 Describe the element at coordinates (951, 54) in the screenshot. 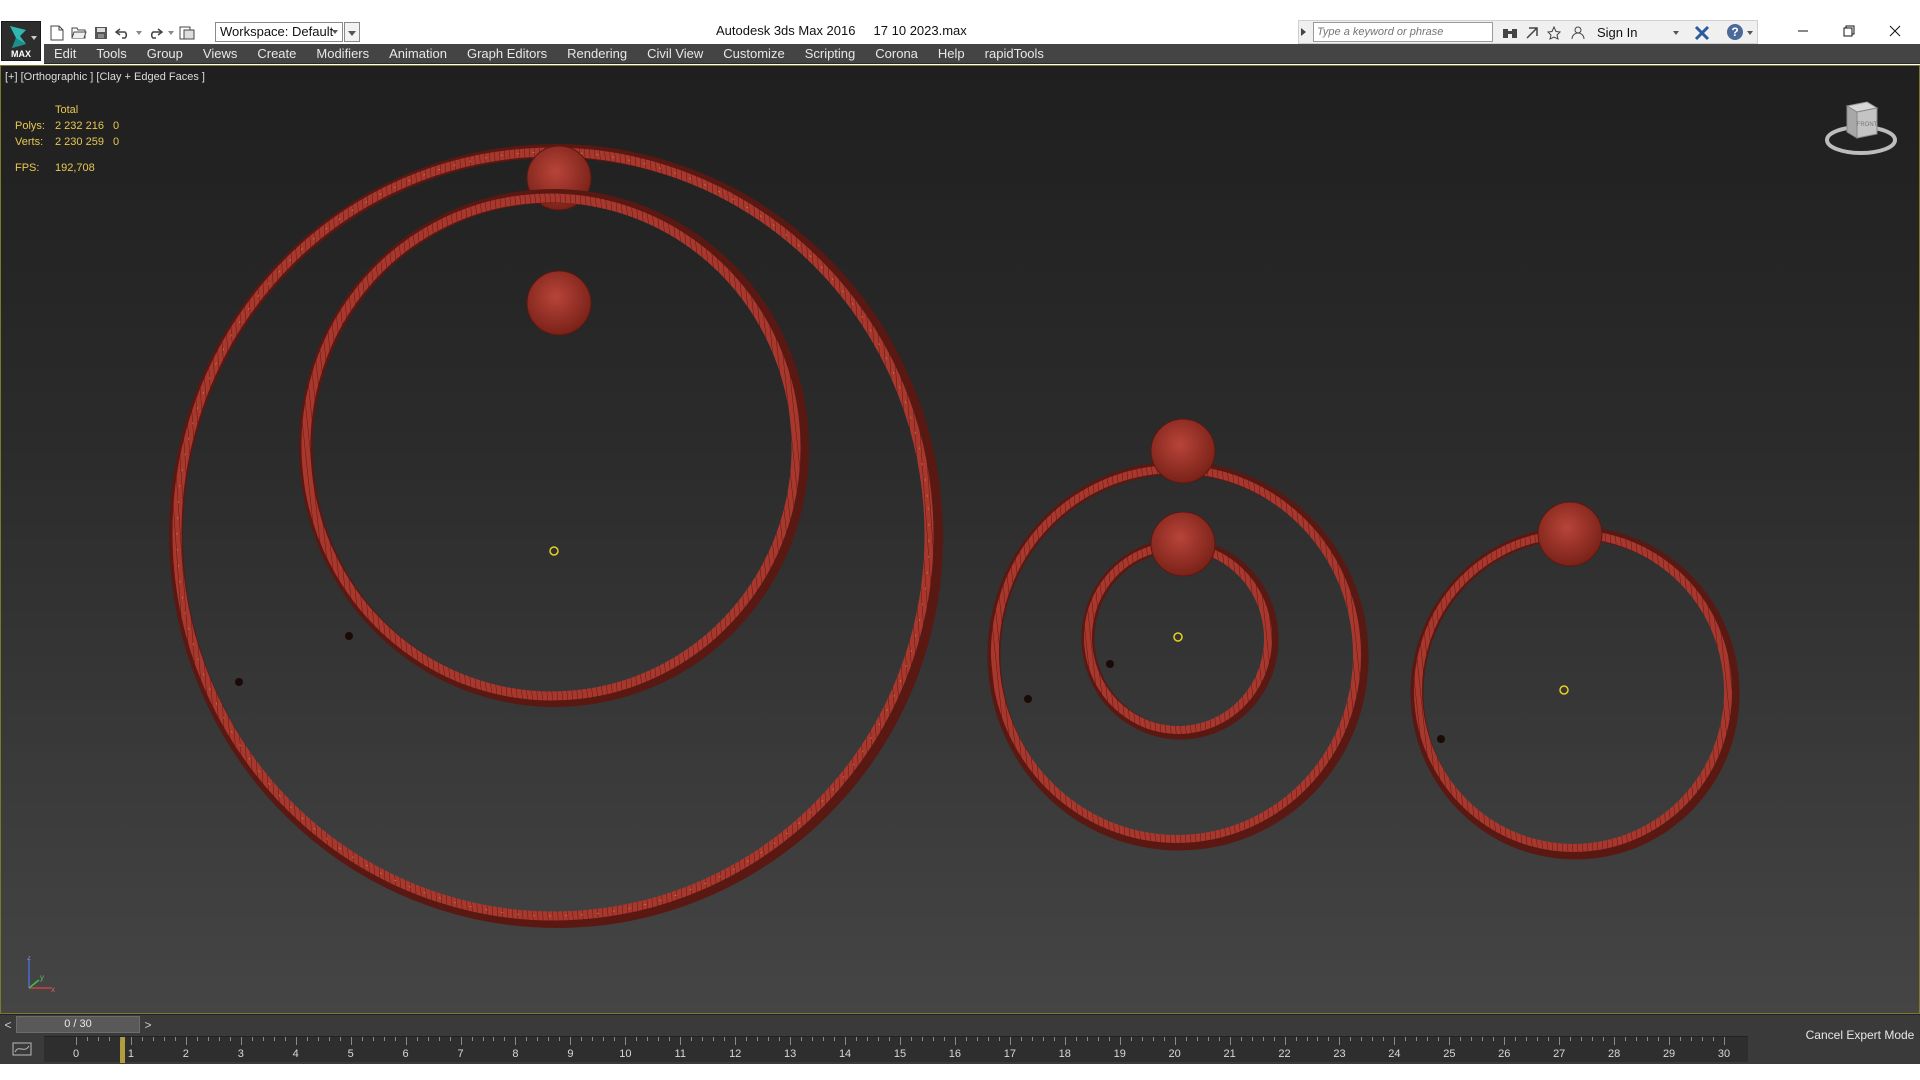

I see `menu-help: Help` at that location.